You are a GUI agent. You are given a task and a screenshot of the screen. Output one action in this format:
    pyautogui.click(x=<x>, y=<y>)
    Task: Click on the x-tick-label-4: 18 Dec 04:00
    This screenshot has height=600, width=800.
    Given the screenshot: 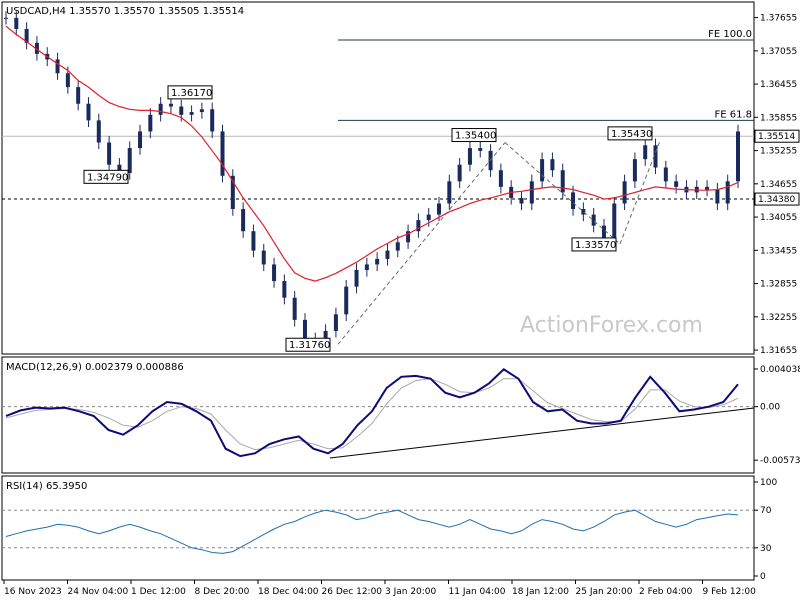 What is the action you would take?
    pyautogui.click(x=288, y=592)
    